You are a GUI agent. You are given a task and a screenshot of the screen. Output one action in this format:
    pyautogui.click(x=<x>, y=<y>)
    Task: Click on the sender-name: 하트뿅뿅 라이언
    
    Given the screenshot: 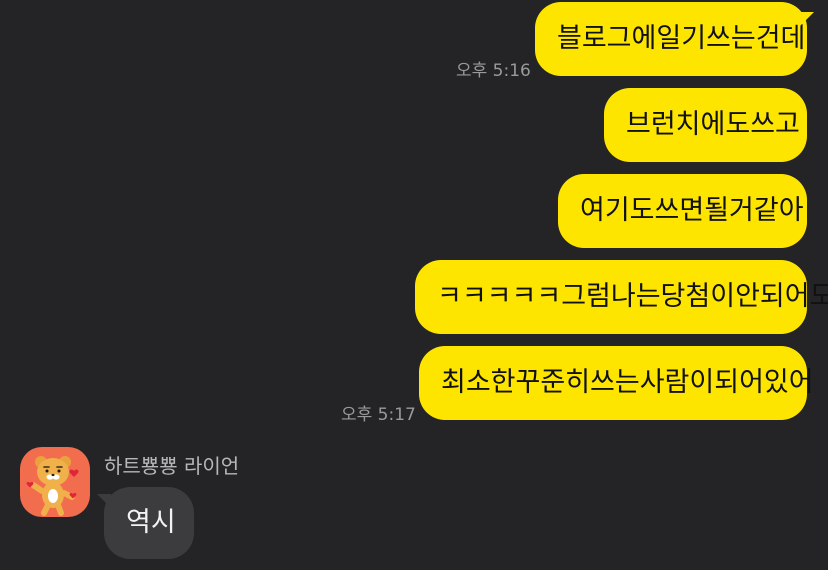 What is the action you would take?
    pyautogui.click(x=172, y=466)
    